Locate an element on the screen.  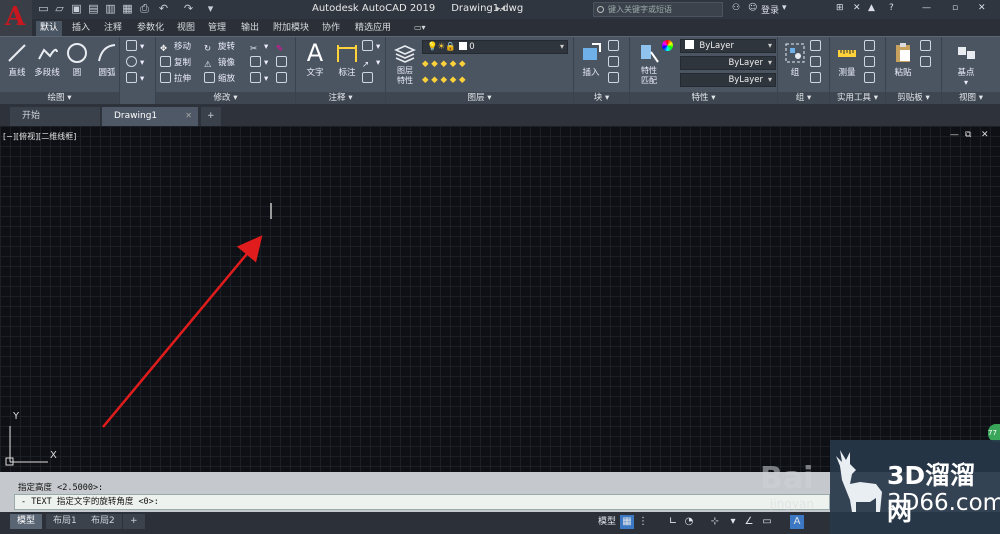
attribute-icon is located at coordinates (615, 79).